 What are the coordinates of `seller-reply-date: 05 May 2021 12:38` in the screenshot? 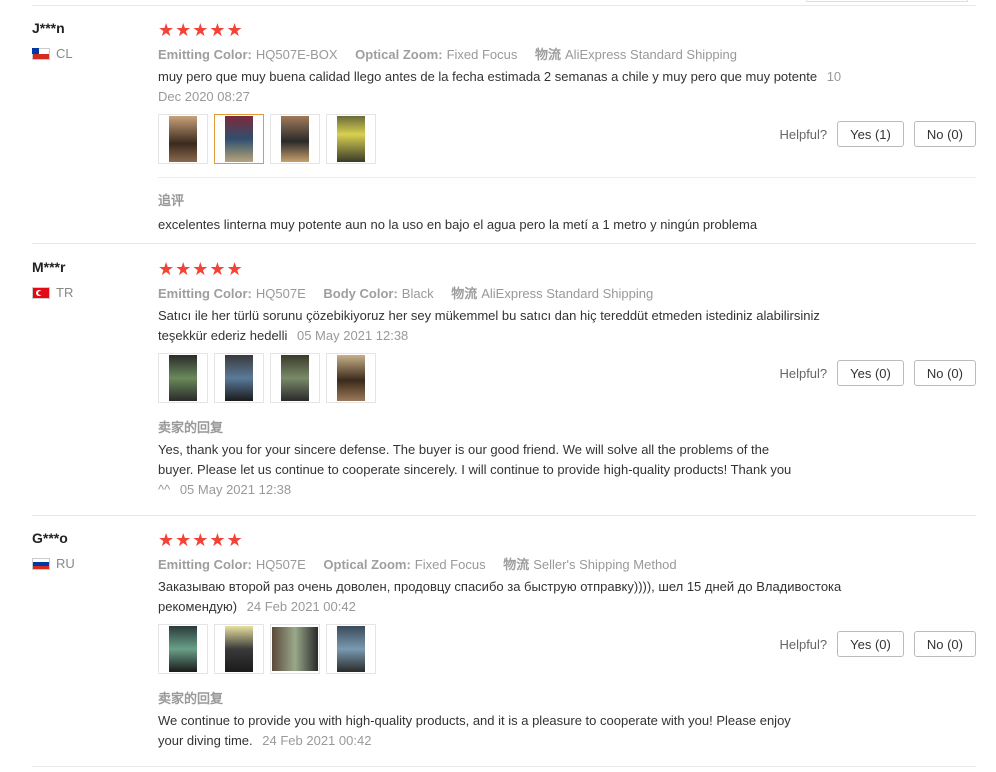 It's located at (235, 489).